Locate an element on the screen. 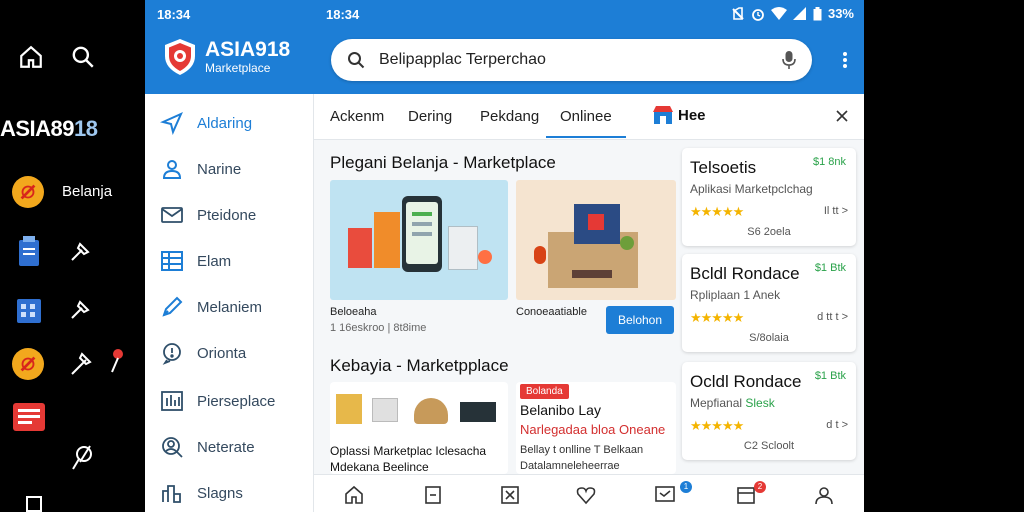 This screenshot has height=512, width=1024. search-user-icon is located at coordinates (172, 447).